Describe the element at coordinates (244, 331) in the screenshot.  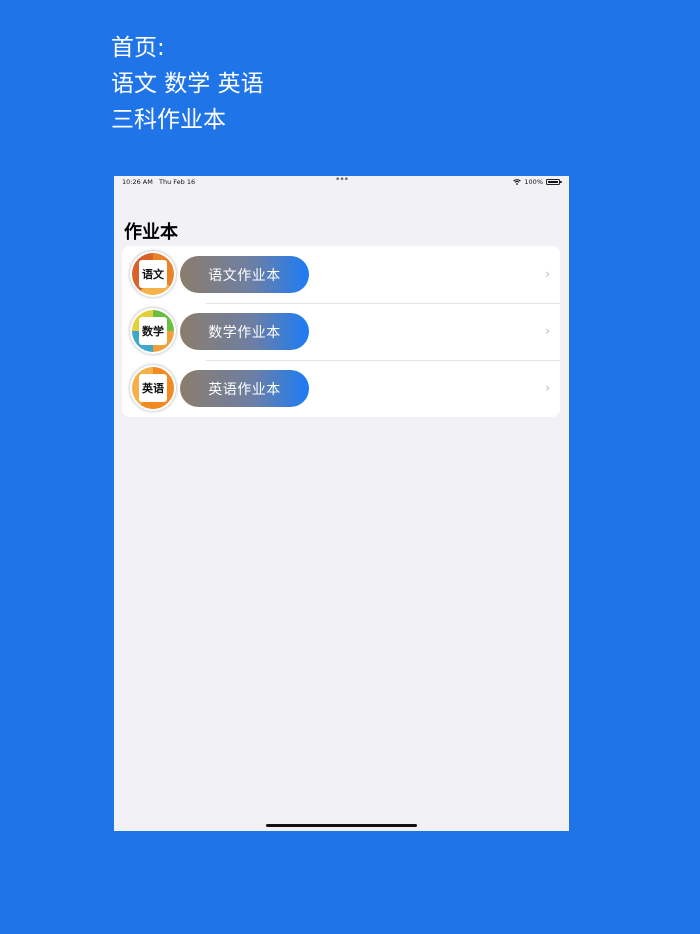
I see `notebook-button-math: 数学作业本` at that location.